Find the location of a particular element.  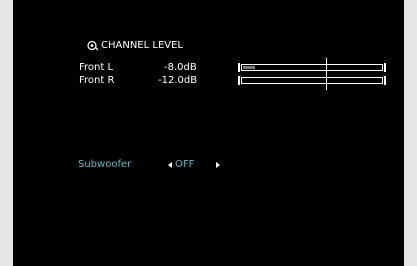

page-title: CHANNEL LEVEL is located at coordinates (142, 45).